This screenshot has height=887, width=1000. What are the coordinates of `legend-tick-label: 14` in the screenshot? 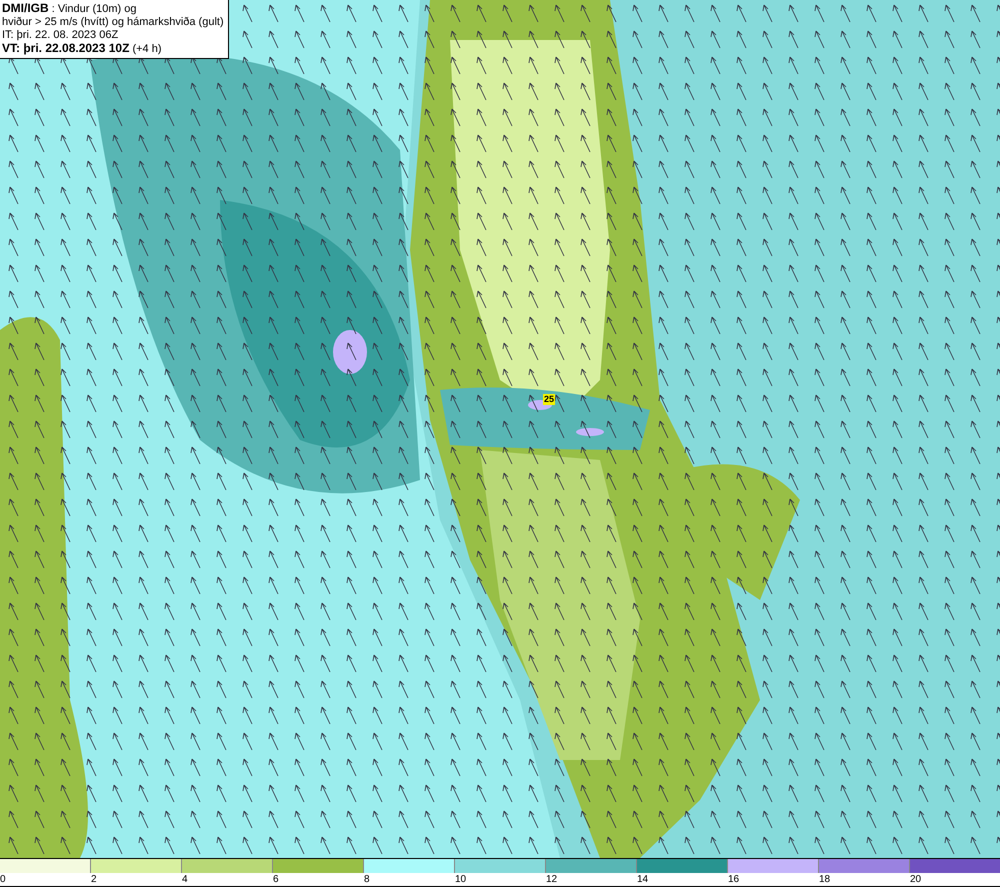 It's located at (641, 879).